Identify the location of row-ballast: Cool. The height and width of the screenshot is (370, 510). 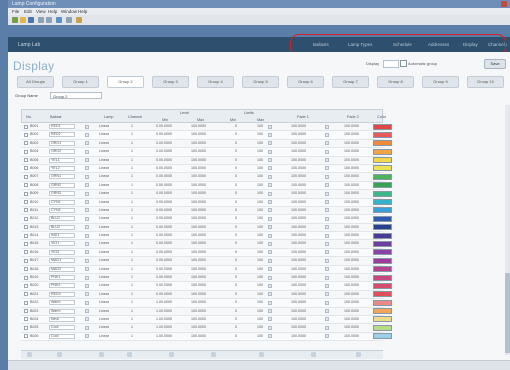
(54, 336).